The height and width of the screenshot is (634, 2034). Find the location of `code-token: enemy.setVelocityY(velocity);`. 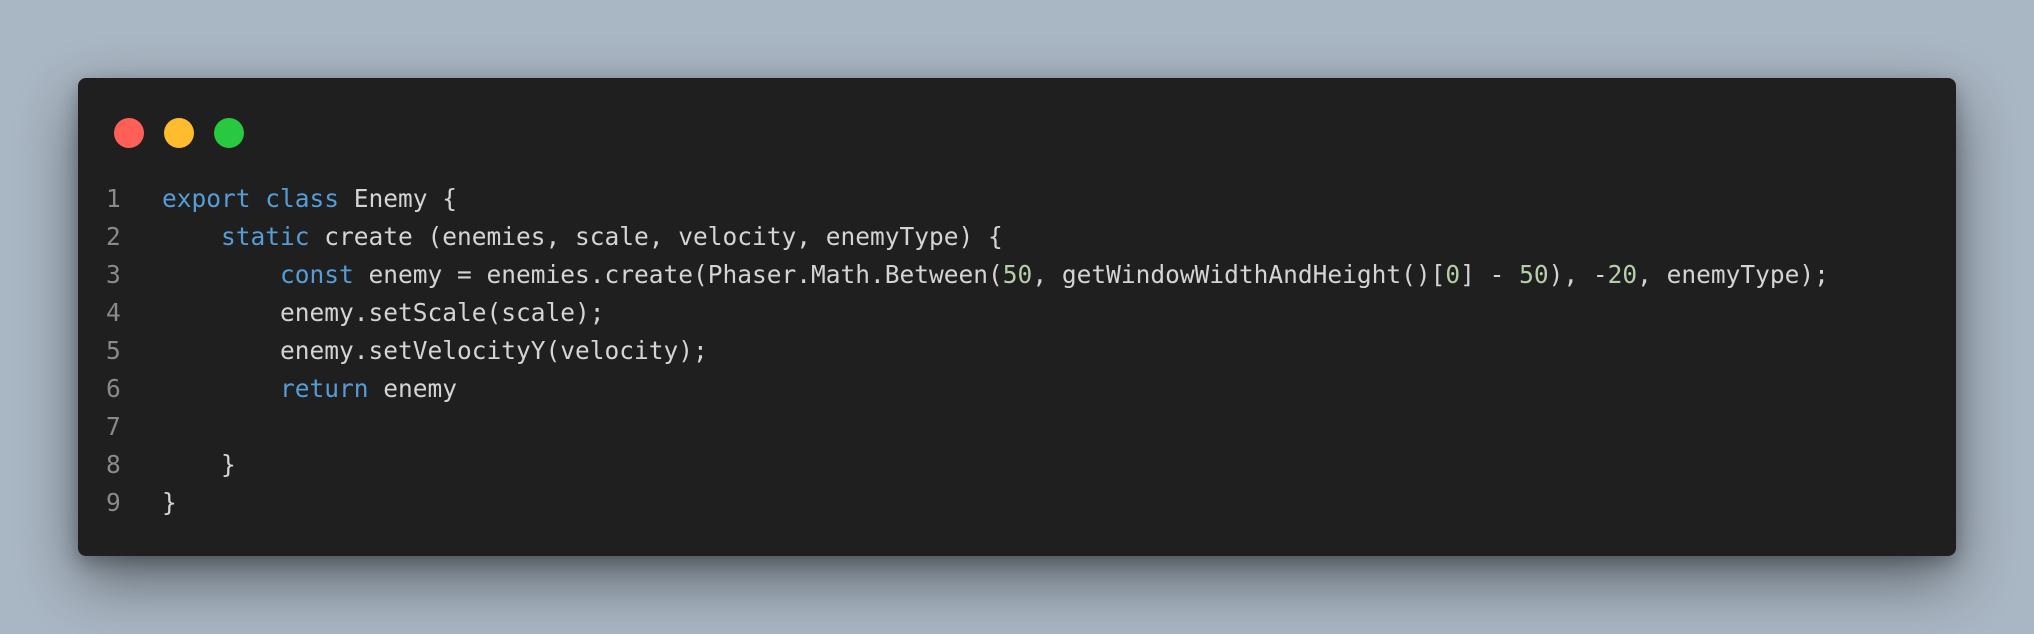

code-token: enemy.setVelocityY(velocity); is located at coordinates (435, 350).